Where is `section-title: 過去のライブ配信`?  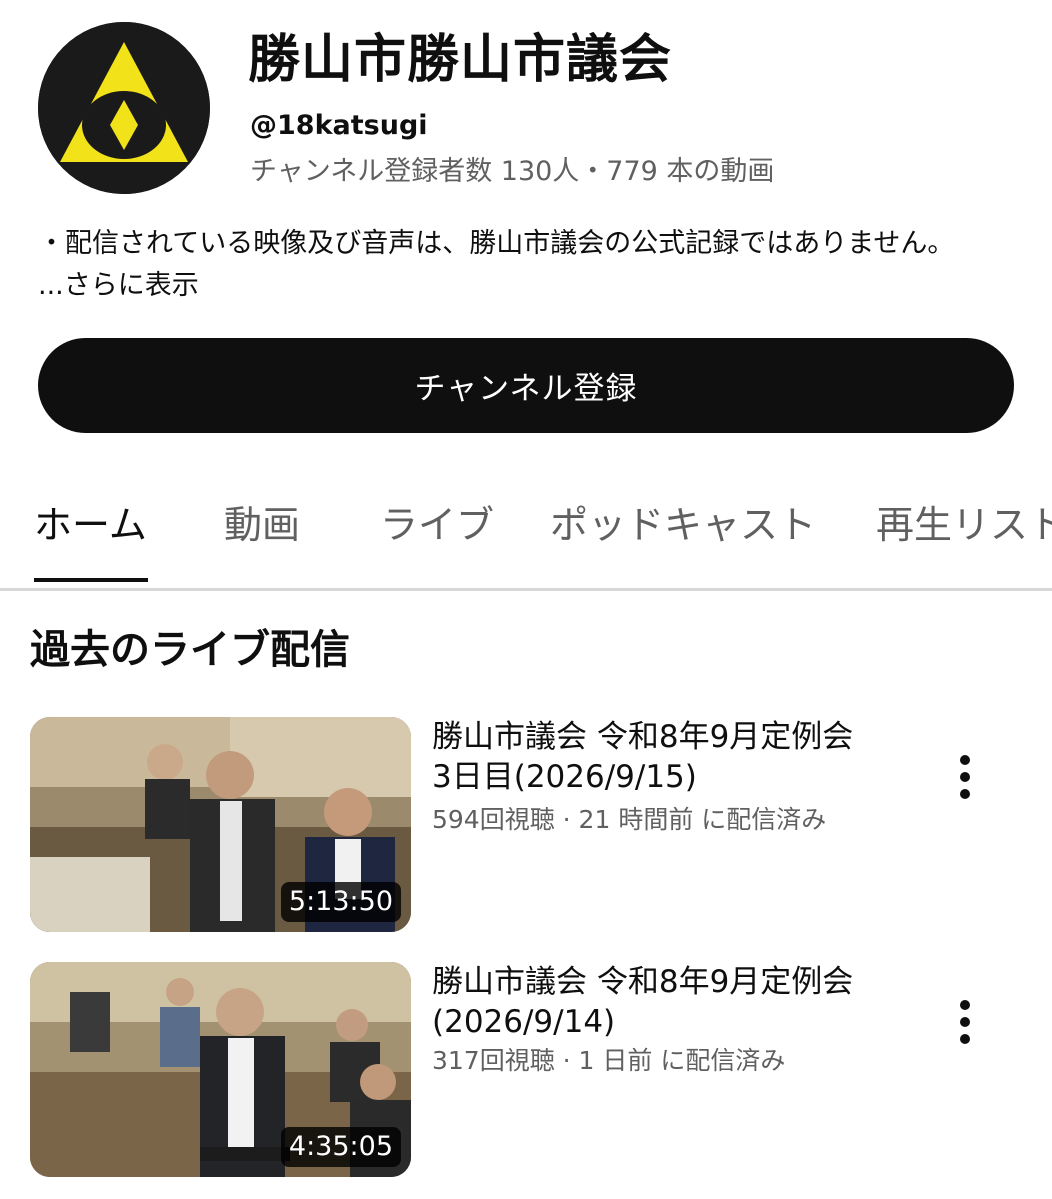
section-title: 過去のライブ配信 is located at coordinates (190, 650).